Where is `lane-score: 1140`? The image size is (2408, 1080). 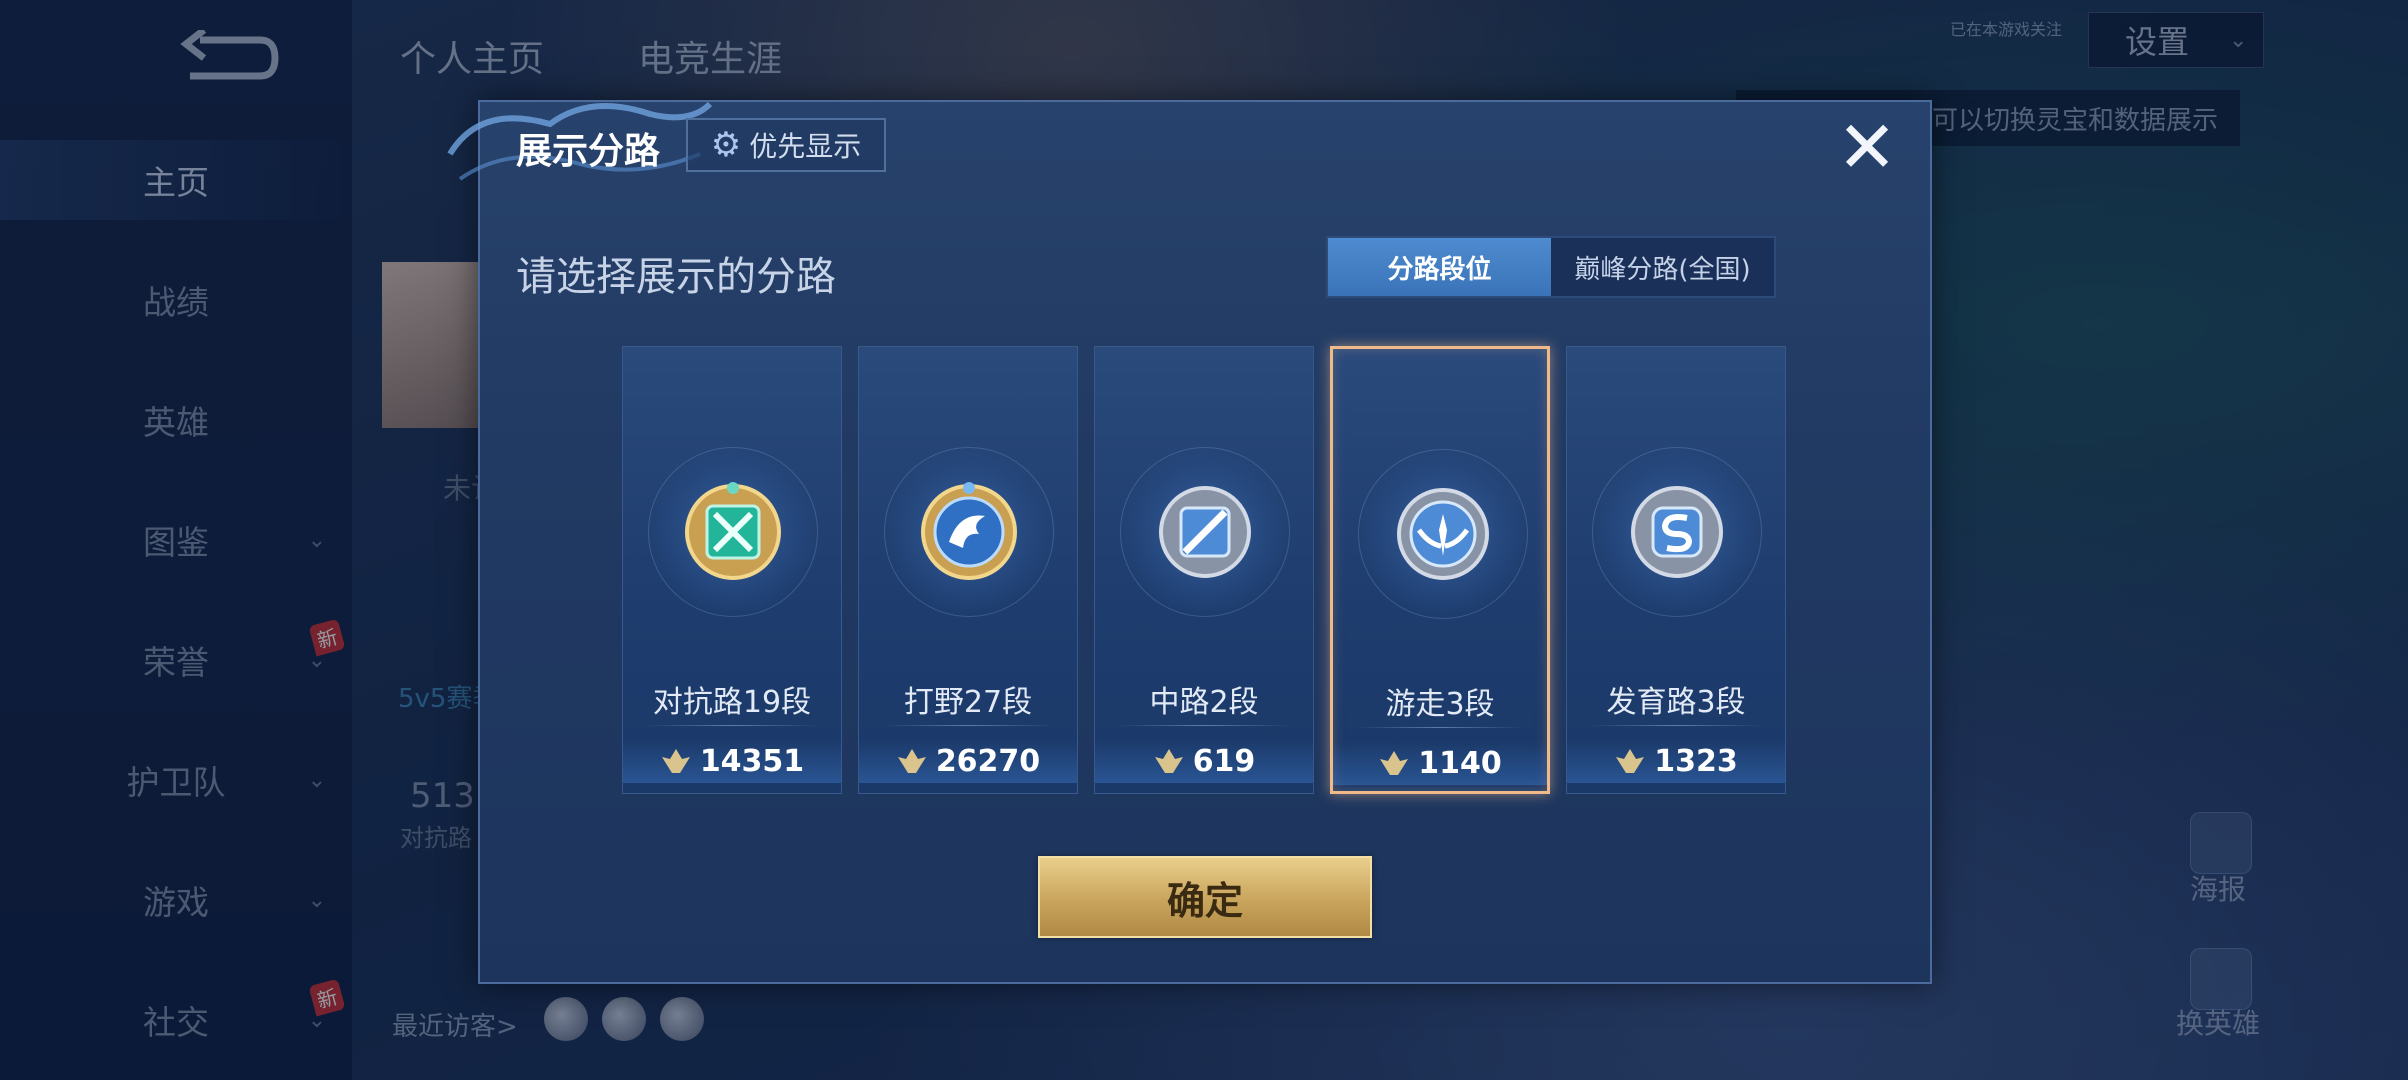 lane-score: 1140 is located at coordinates (1440, 763).